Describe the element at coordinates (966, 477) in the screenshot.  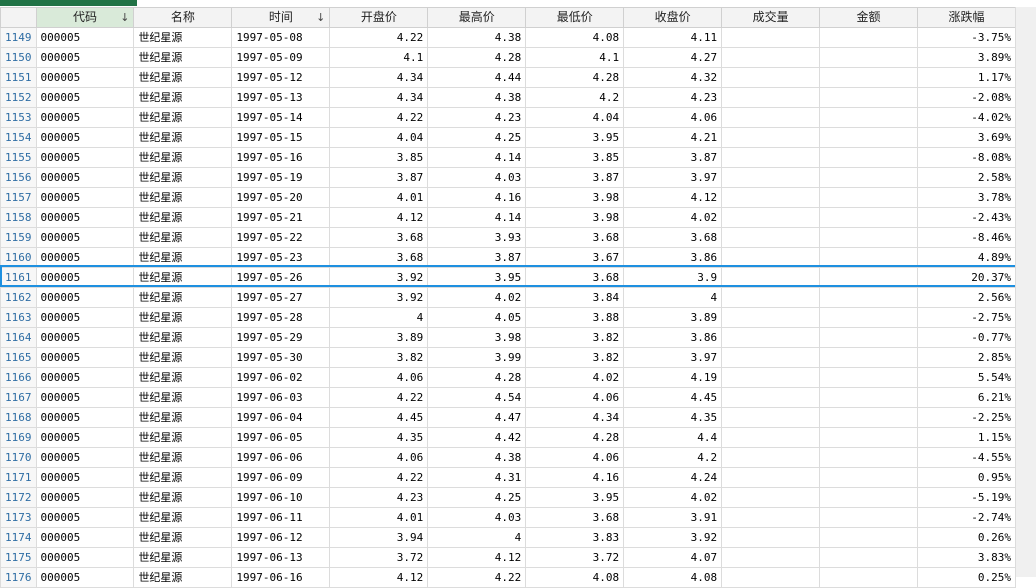
I see `cell-change: 0.95%` at that location.